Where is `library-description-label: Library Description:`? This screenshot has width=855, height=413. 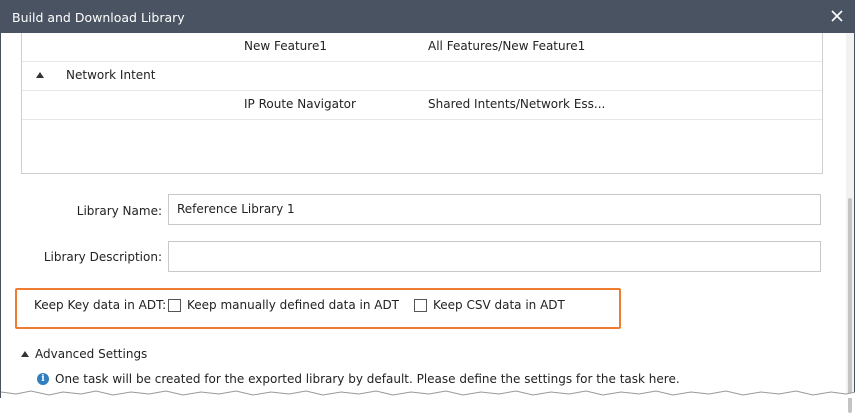
library-description-label: Library Description: is located at coordinates (102, 257).